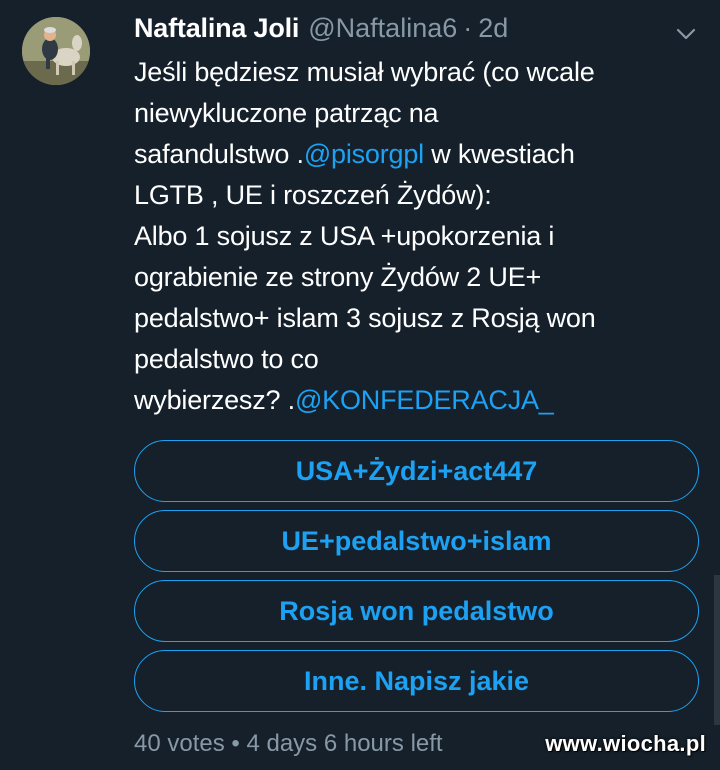 The width and height of the screenshot is (720, 770). Describe the element at coordinates (214, 400) in the screenshot. I see `tweet-text-segment: wybierzesz? .` at that location.